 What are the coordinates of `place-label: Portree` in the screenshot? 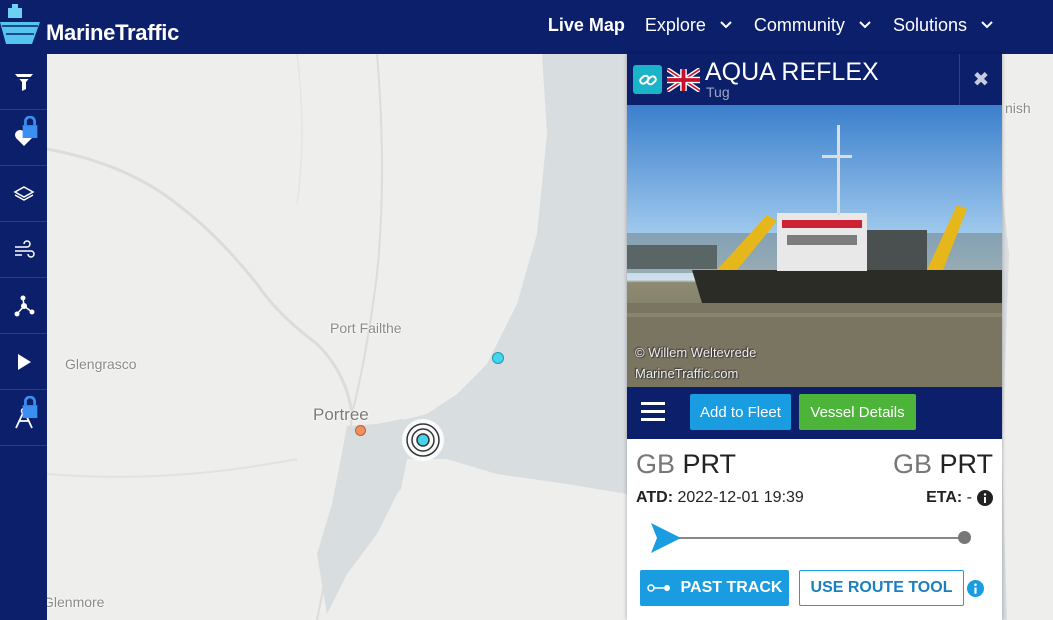 It's located at (341, 414).